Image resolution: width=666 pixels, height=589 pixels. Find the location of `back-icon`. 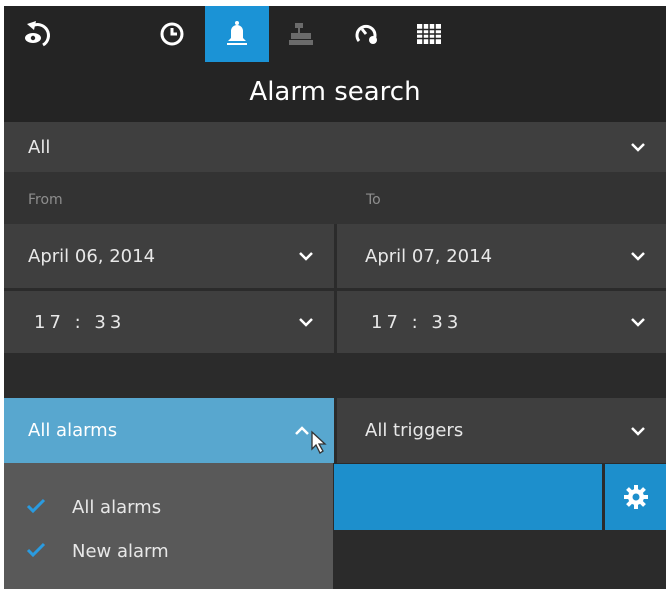

back-icon is located at coordinates (37, 34).